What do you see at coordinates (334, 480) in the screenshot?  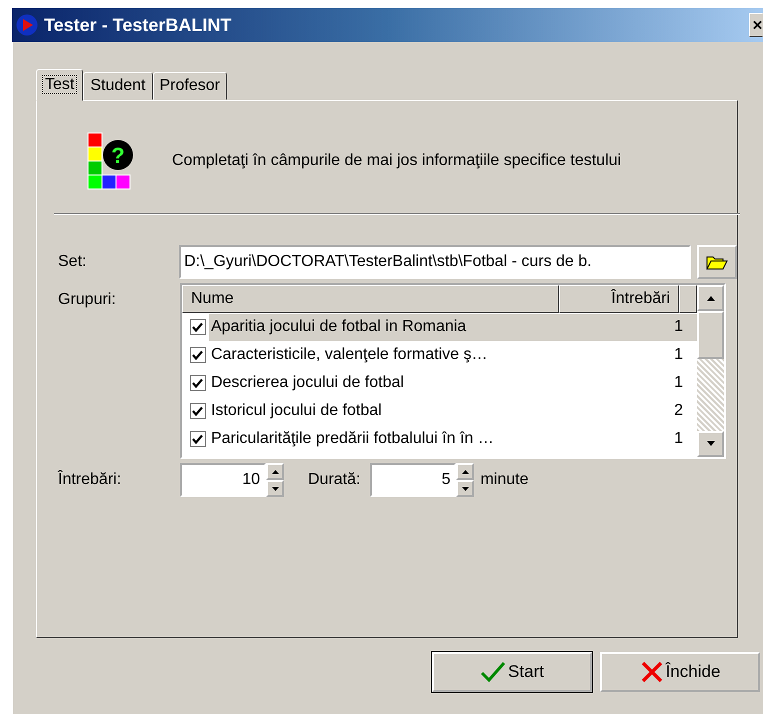 I see `duration-label: Durată:` at bounding box center [334, 480].